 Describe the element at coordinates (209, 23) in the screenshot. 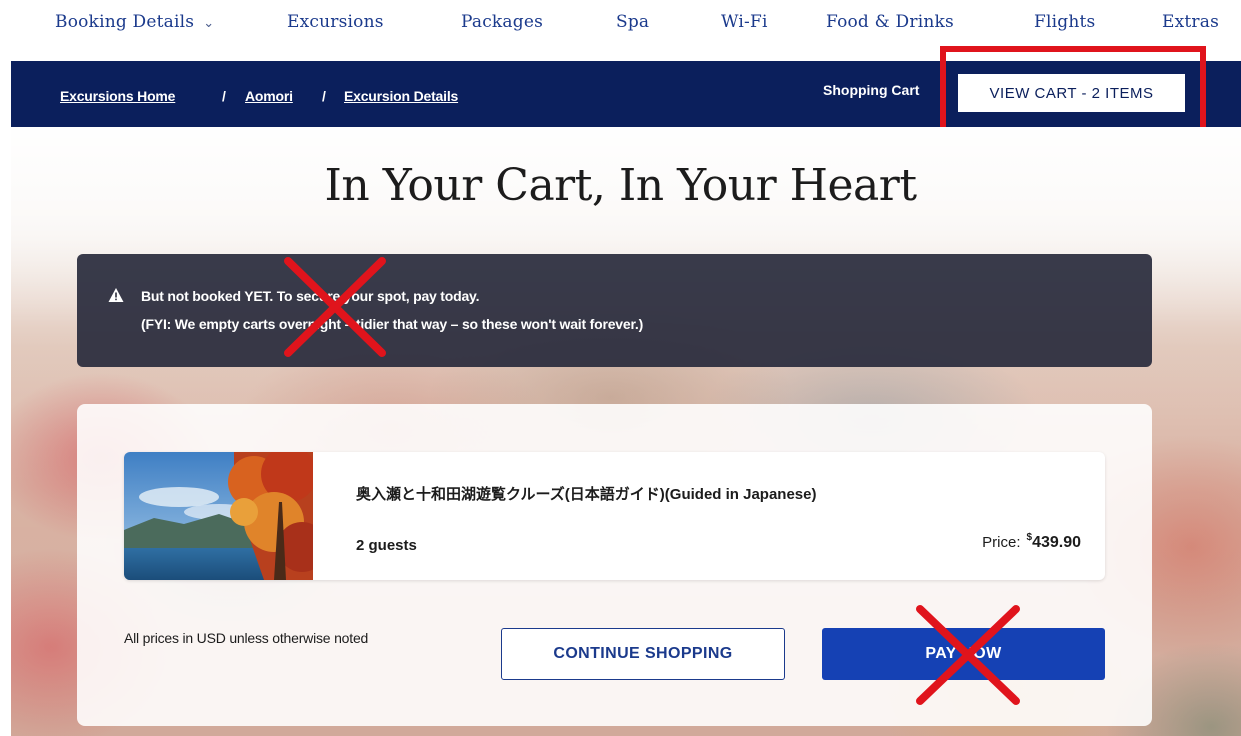

I see `chevron-down-icon: ⌄` at that location.